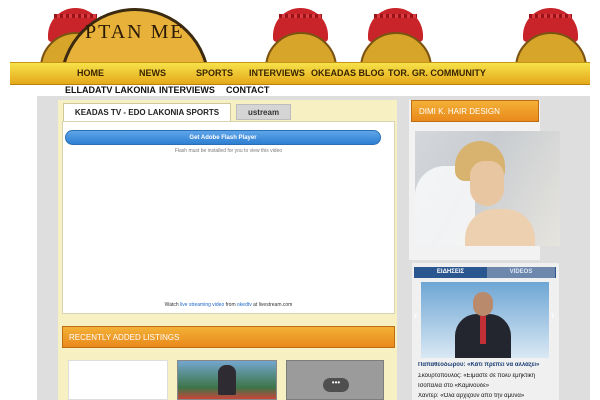 This screenshot has height=400, width=600. I want to click on news-item: Σκουρτόπουλος: «Είμαστε σε πολύ εμήκτικη, so click(488, 376).